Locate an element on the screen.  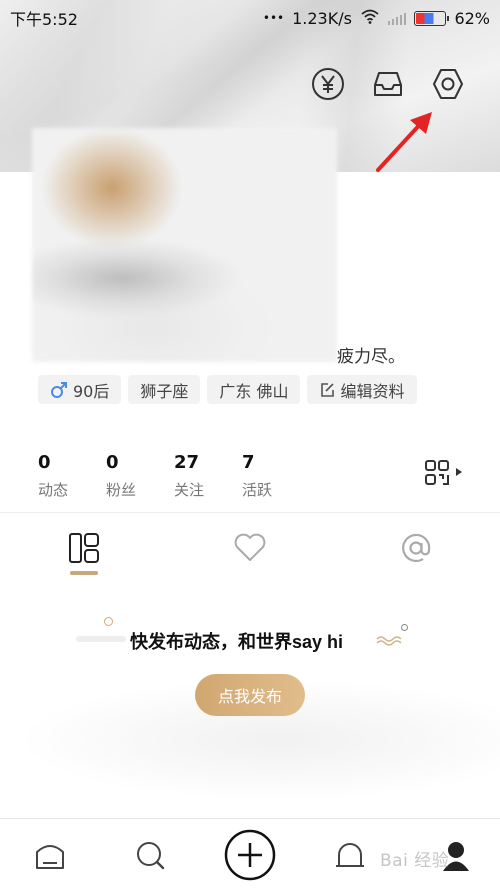
stat-label: 粉丝 is located at coordinates (121, 490).